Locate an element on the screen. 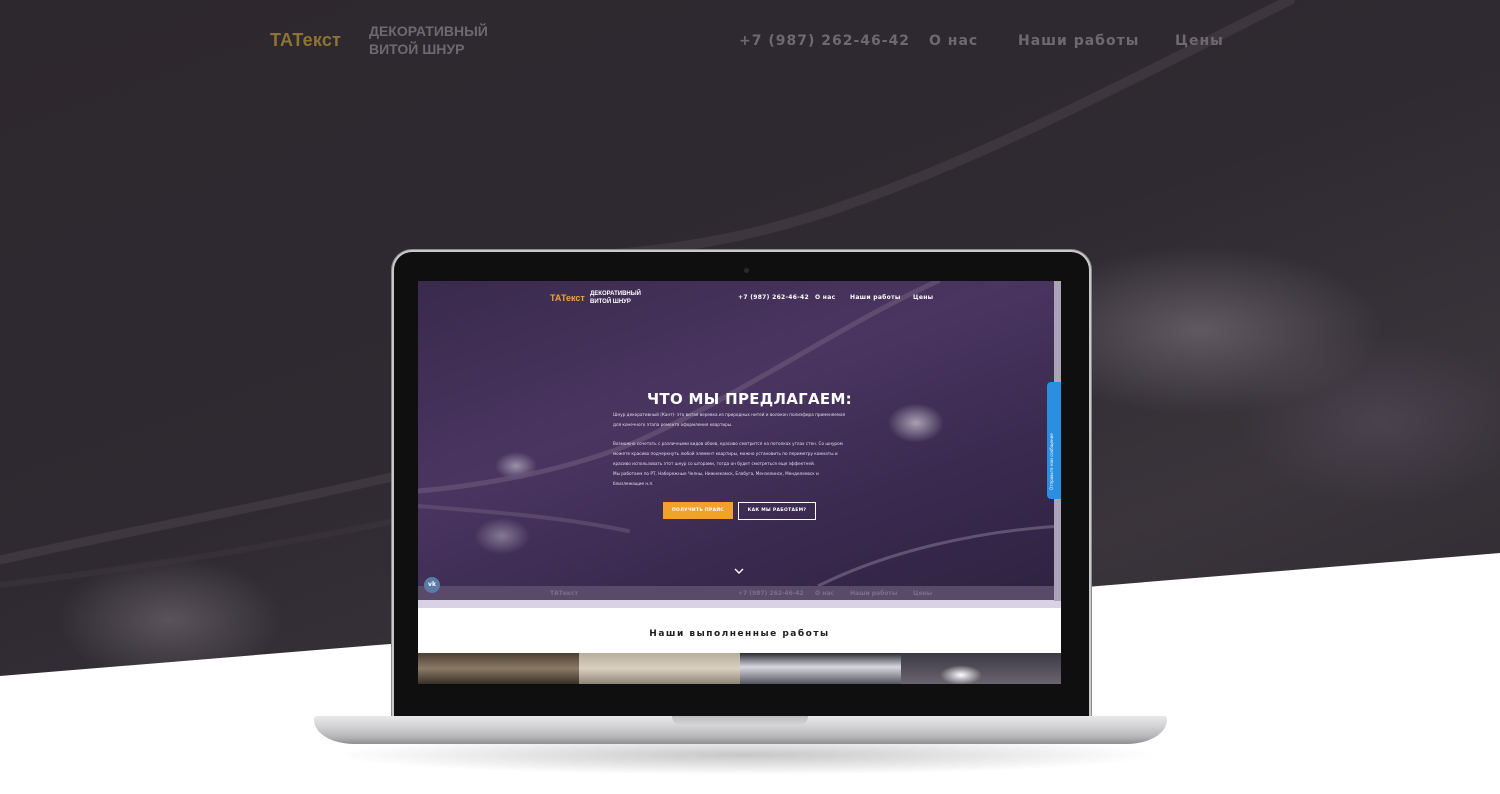 The width and height of the screenshot is (1500, 794). screen-brand-tagline: ДЕКОРАТИВНЫЙ ВИТОЙ ШНУР is located at coordinates (615, 298).